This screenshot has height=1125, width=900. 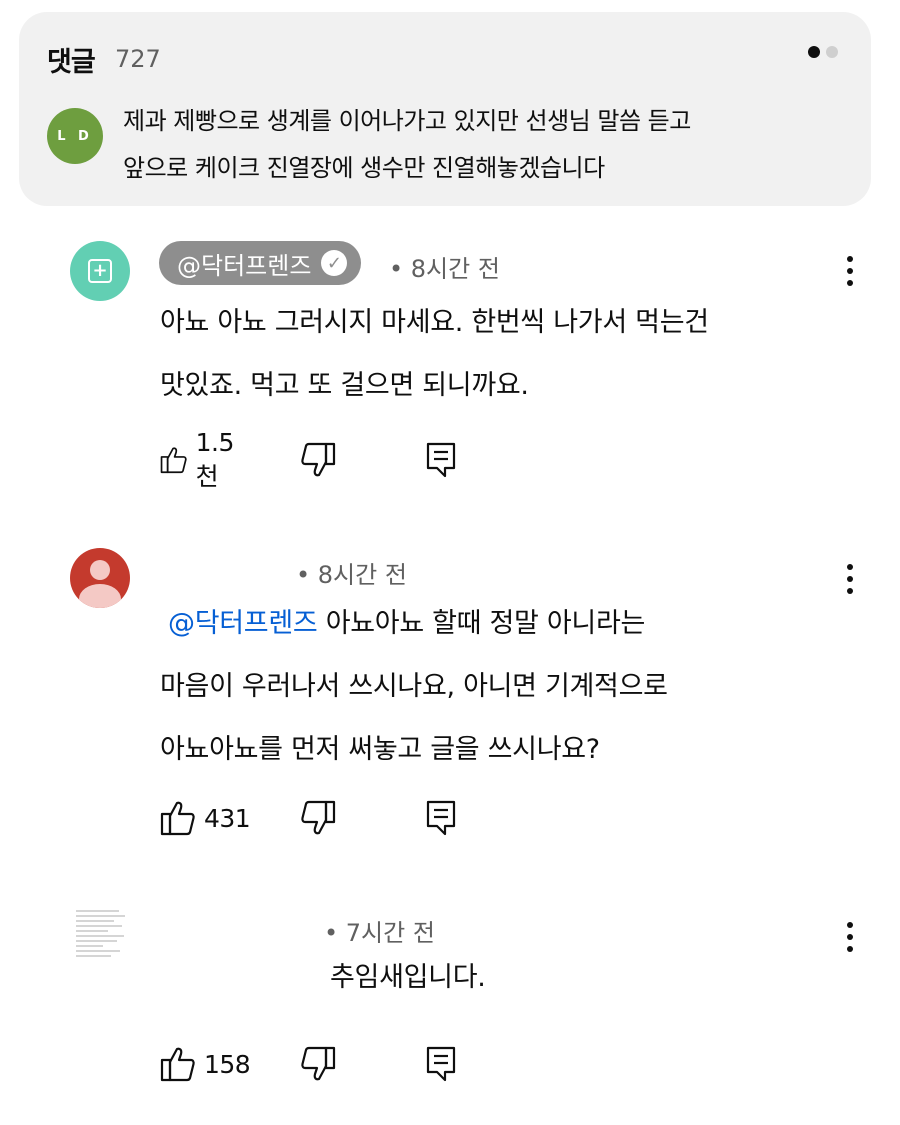 I want to click on page-indicator, so click(x=823, y=52).